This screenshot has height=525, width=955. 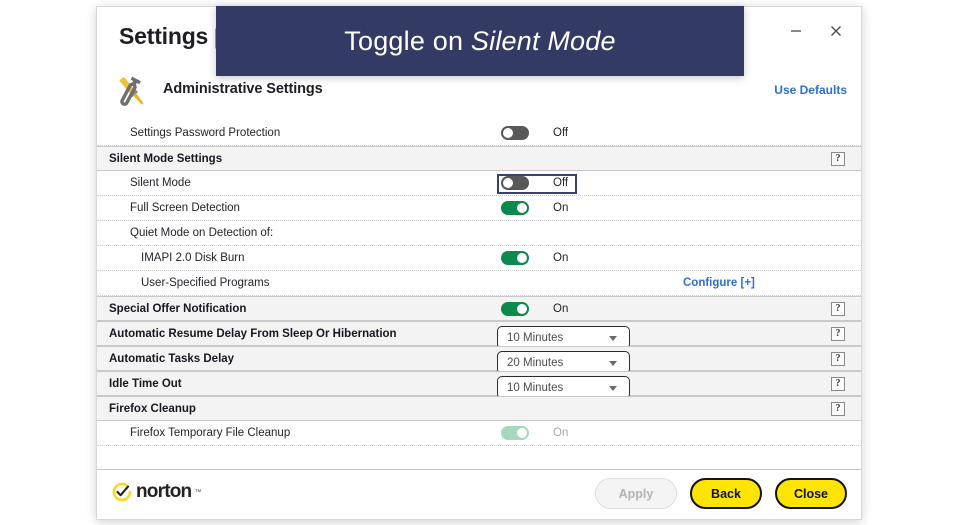 I want to click on footer-buttons: Apply Back Close, so click(x=721, y=493).